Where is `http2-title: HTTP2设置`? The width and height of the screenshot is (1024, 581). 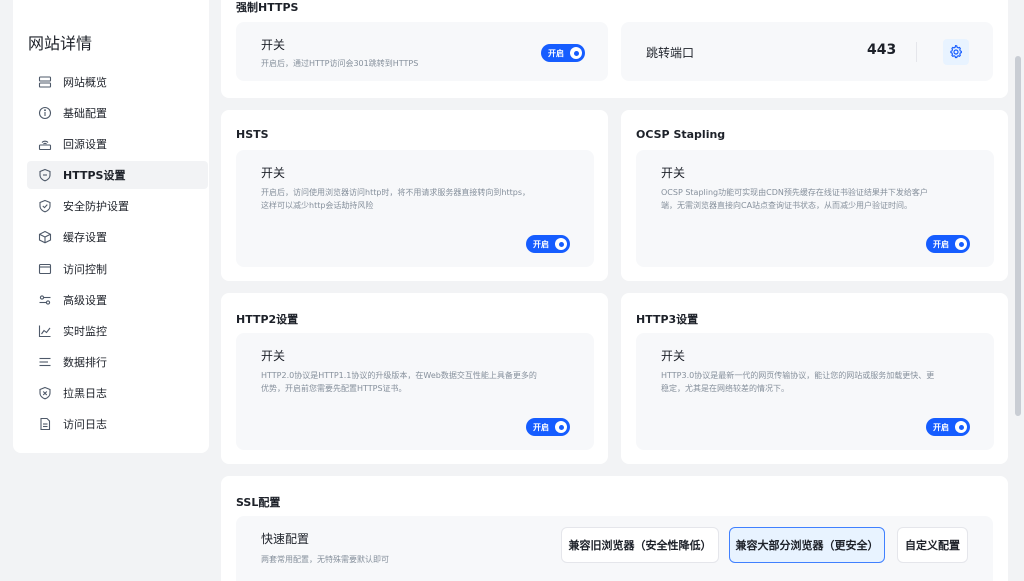 http2-title: HTTP2设置 is located at coordinates (267, 319).